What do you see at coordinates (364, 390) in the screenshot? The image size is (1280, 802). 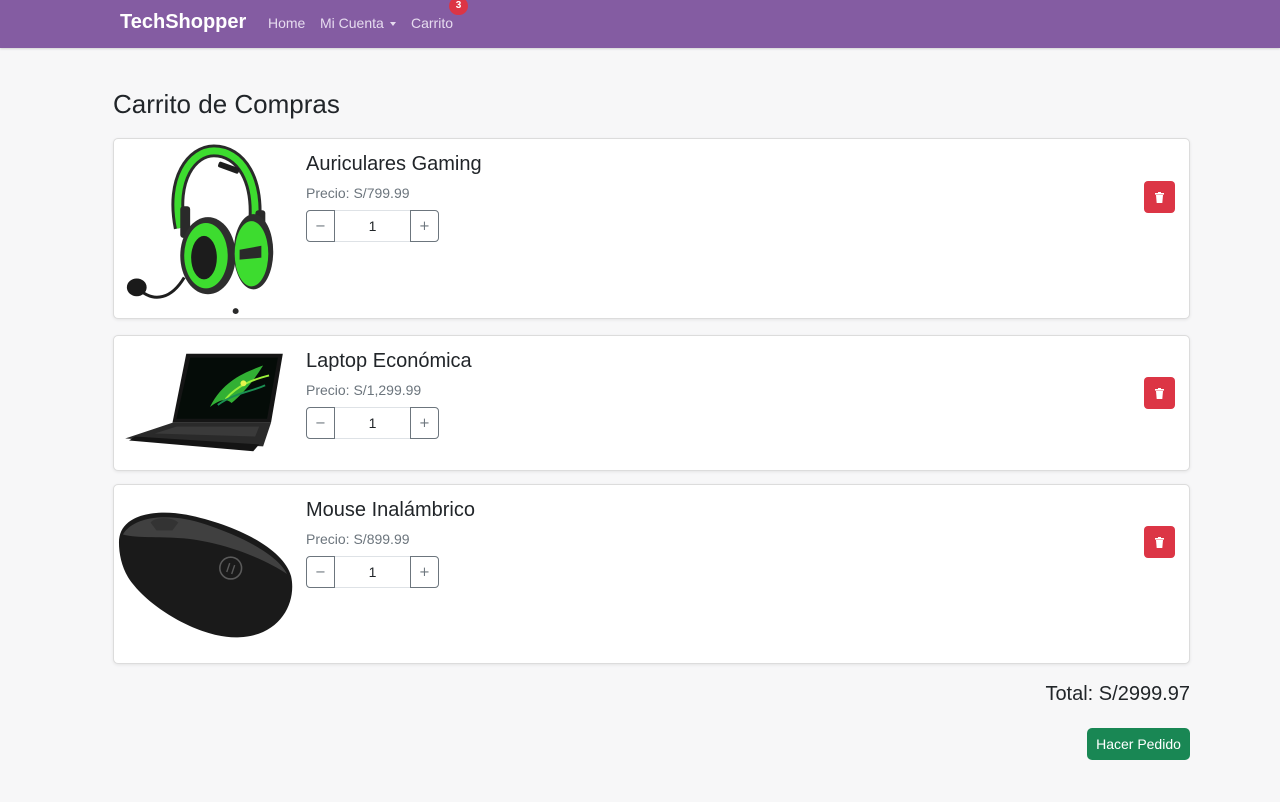 I see `product-price: Precio: S/1,299.99` at bounding box center [364, 390].